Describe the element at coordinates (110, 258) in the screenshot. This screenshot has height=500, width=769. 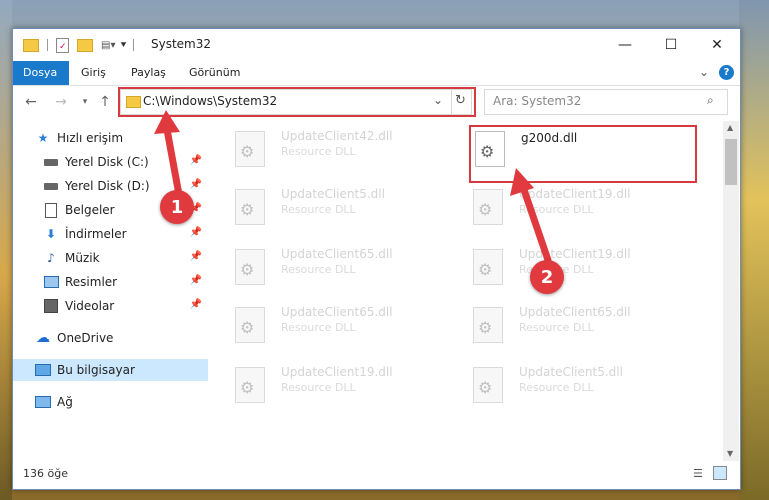
I see `sidebar-item-music: ♪ Müzik 📌` at that location.